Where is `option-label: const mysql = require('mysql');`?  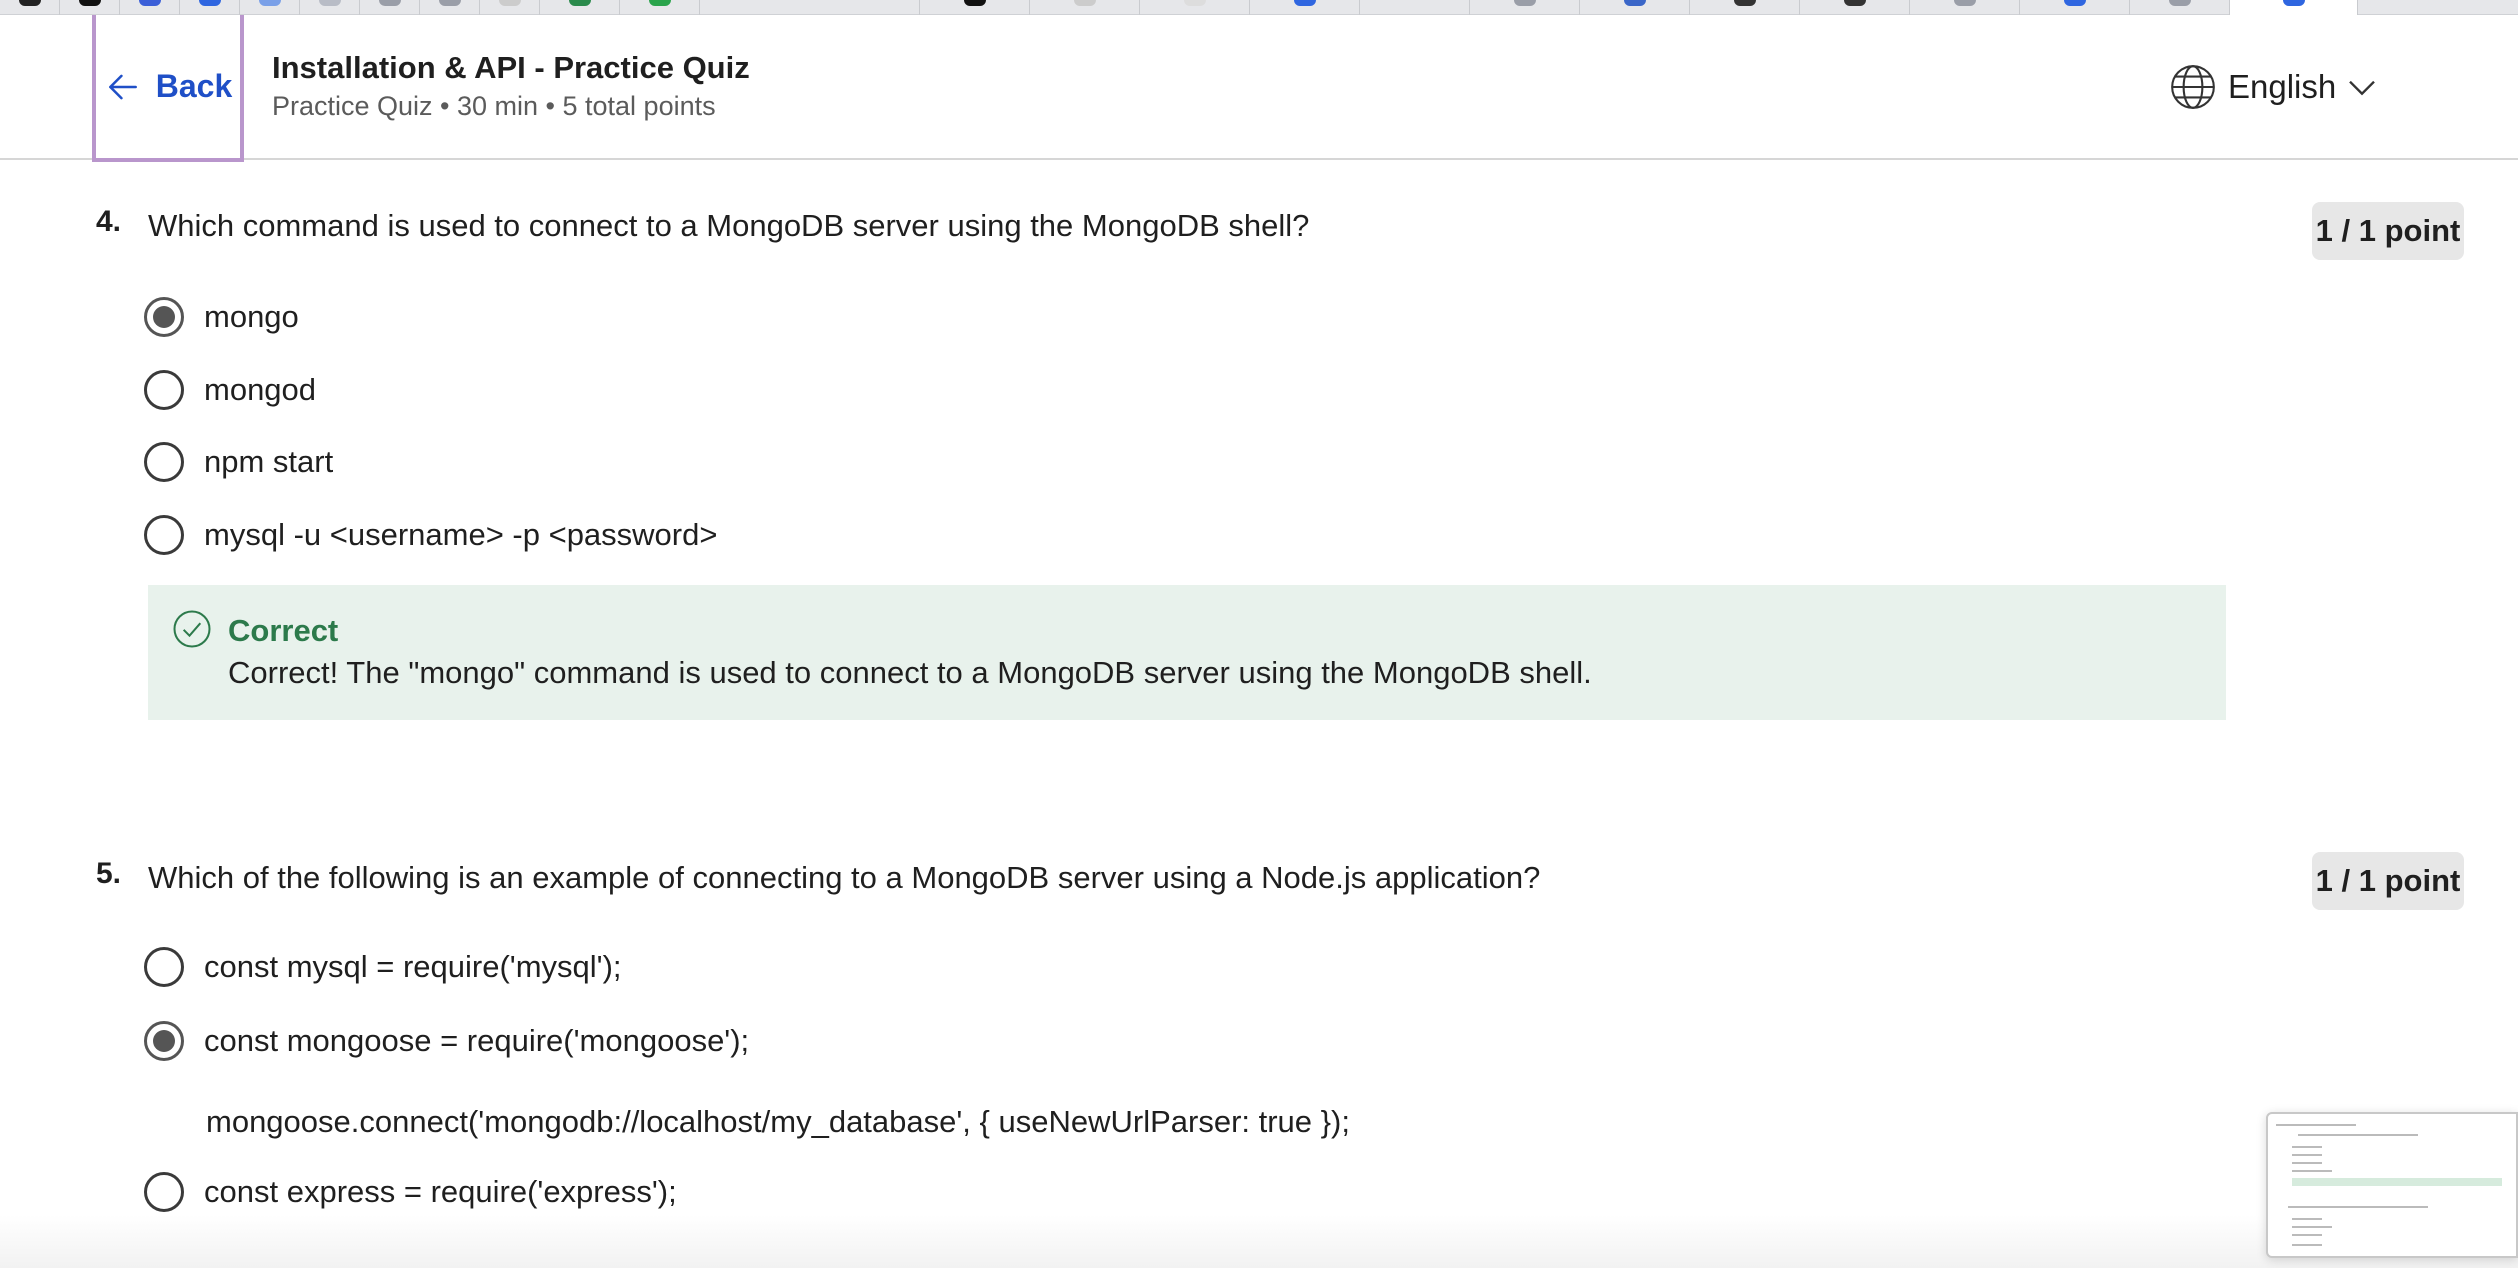 option-label: const mysql = require('mysql'); is located at coordinates (413, 966).